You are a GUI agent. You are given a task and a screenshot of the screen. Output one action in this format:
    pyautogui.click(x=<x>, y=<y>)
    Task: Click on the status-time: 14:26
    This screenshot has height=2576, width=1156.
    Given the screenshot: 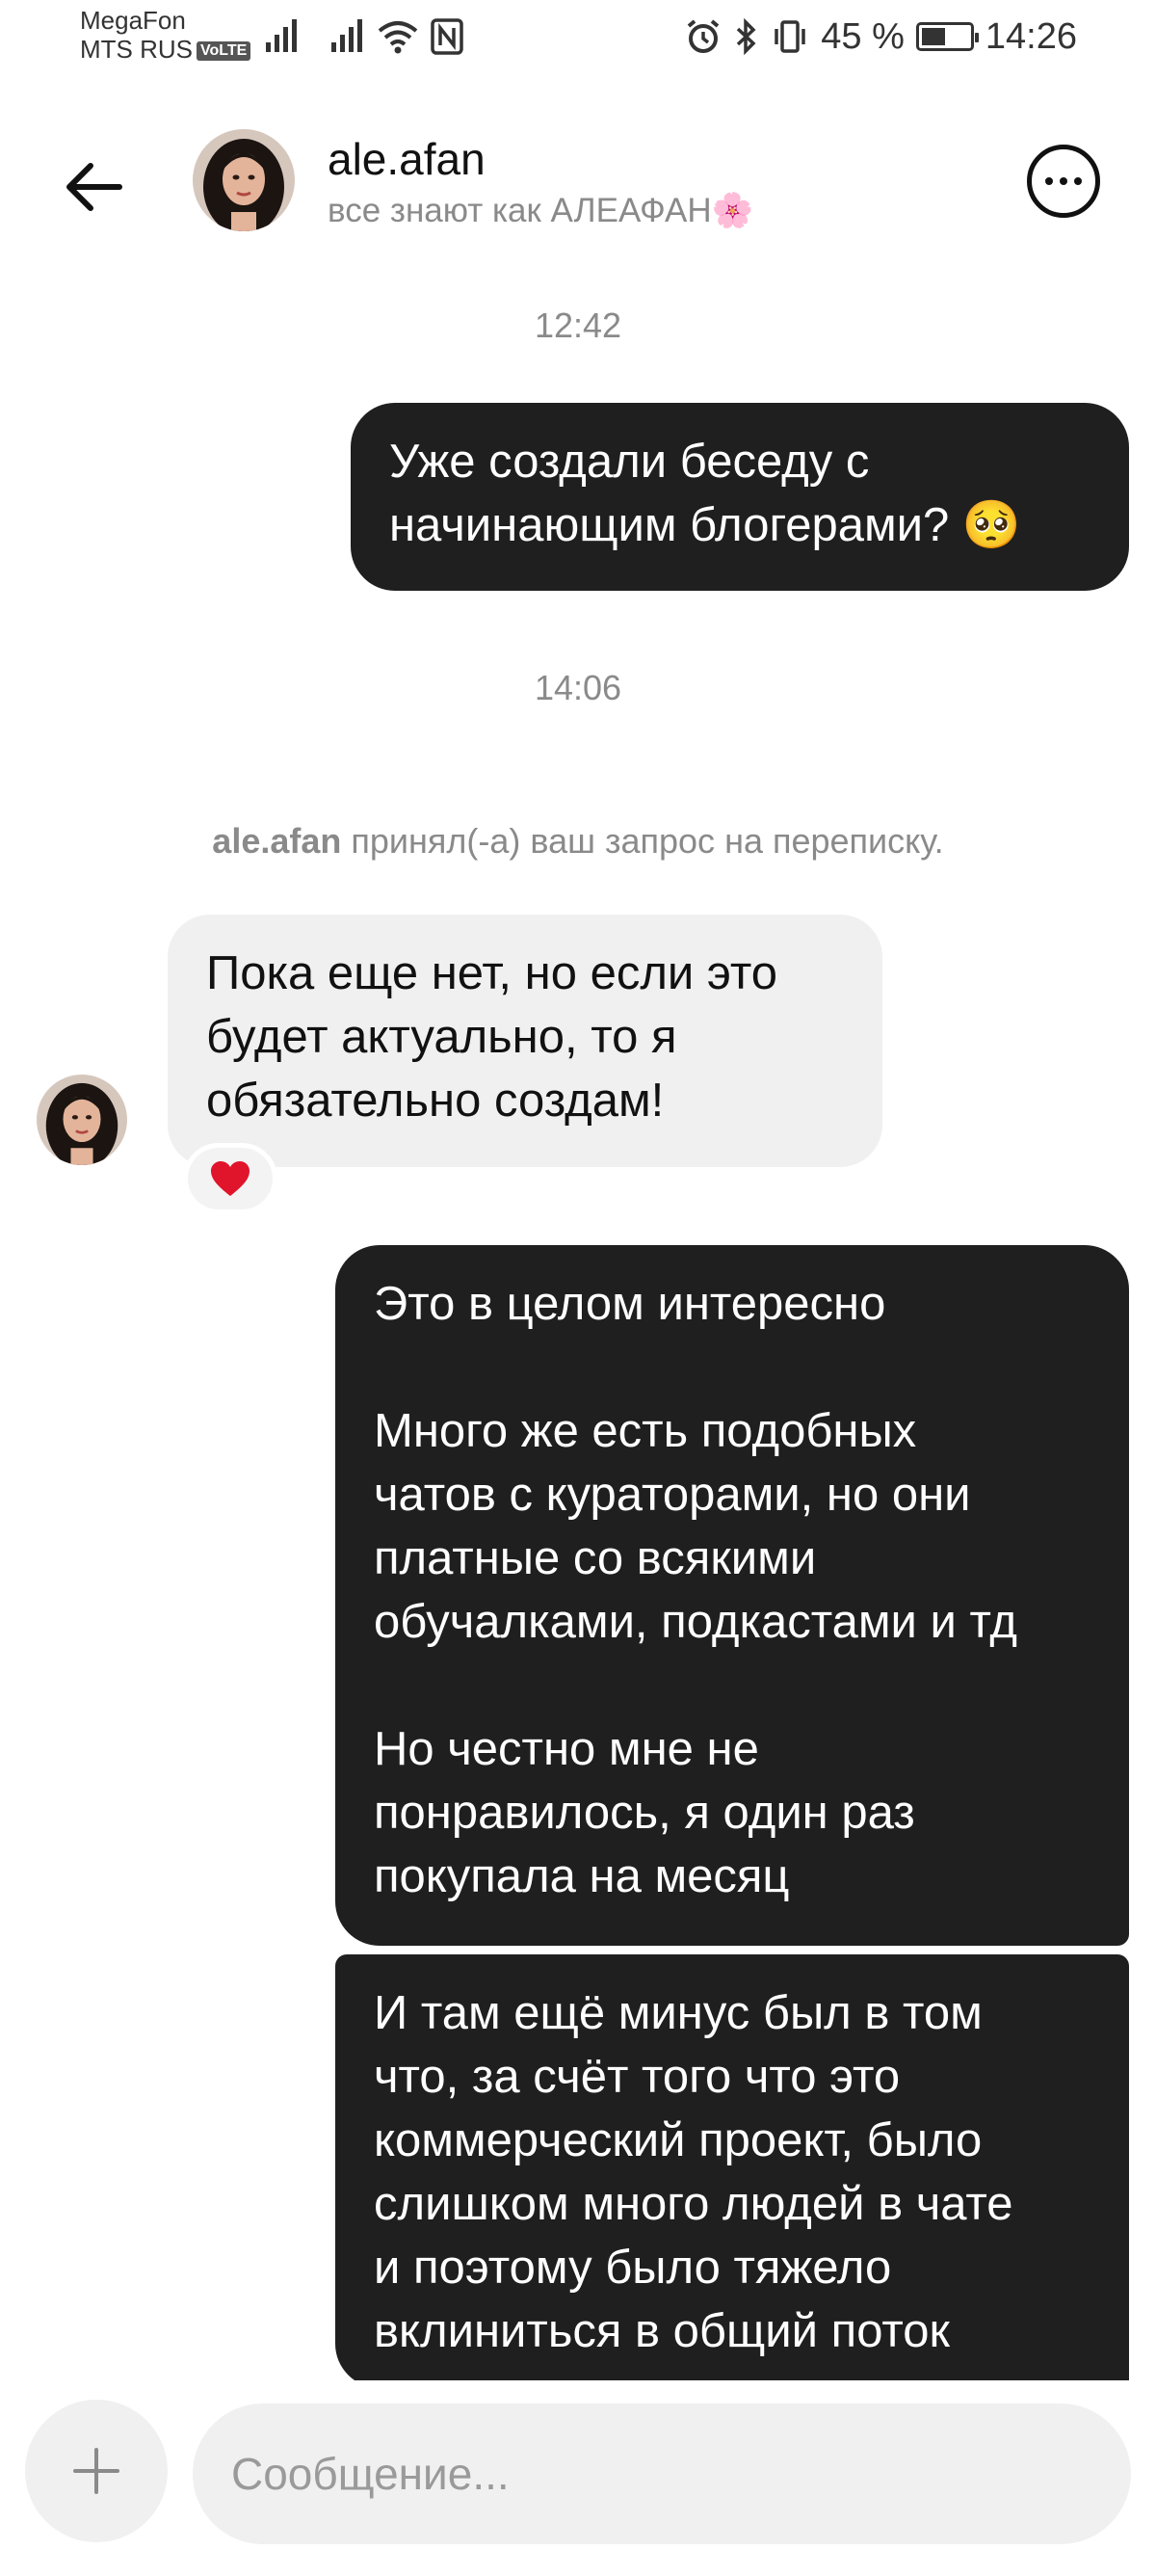 What is the action you would take?
    pyautogui.click(x=1031, y=36)
    